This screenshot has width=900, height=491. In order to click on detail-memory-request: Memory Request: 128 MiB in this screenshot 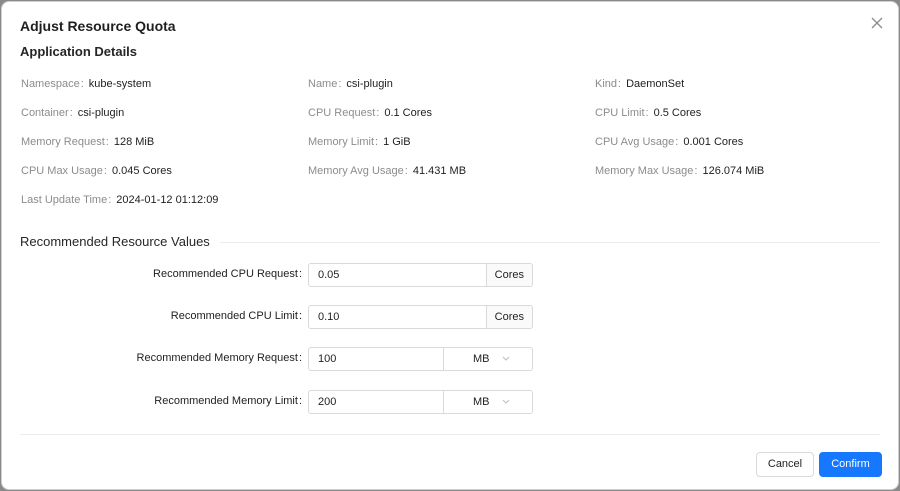, I will do `click(88, 142)`.